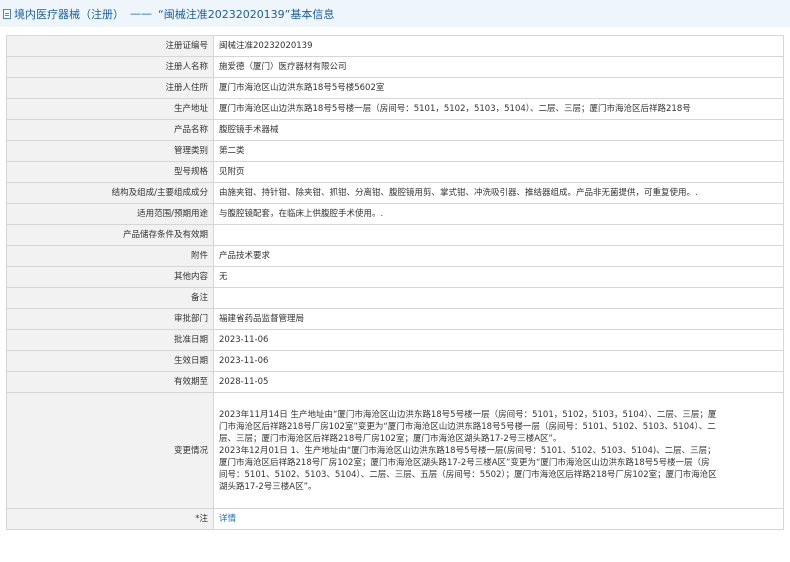  I want to click on table-row: 附件 产品技术要求, so click(395, 256).